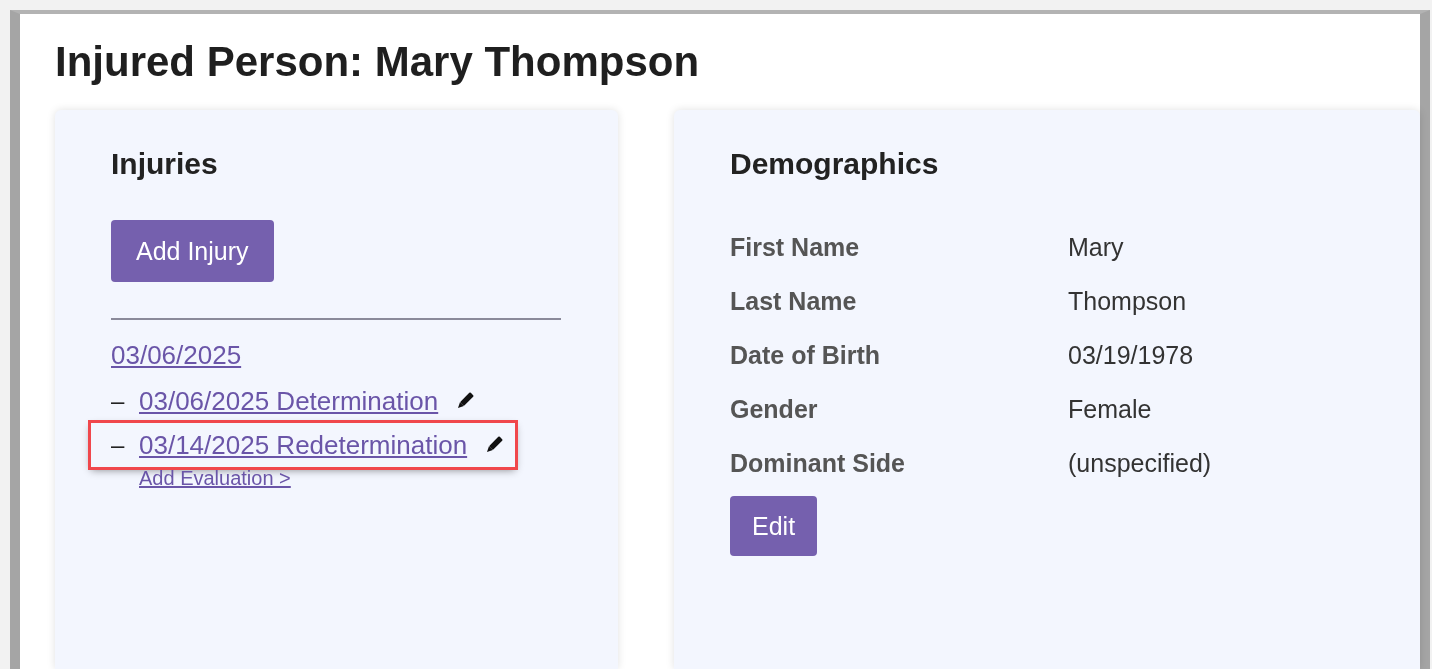  What do you see at coordinates (215, 478) in the screenshot?
I see `add-evaluation-link: Add Evaluation >` at bounding box center [215, 478].